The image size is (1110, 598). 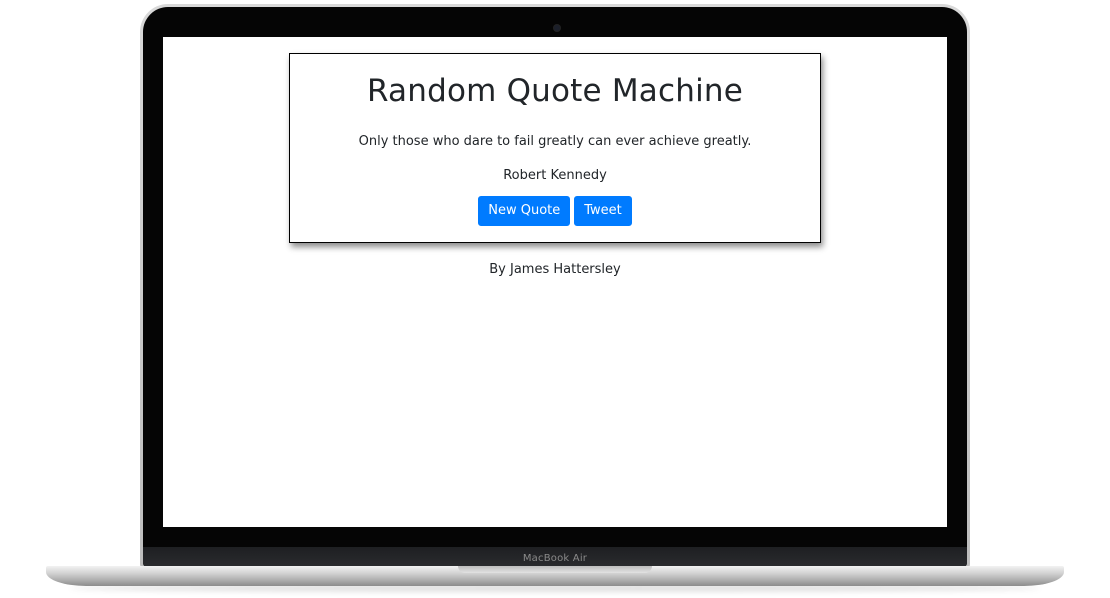 I want to click on tweet-button: Tweet, so click(x=603, y=211).